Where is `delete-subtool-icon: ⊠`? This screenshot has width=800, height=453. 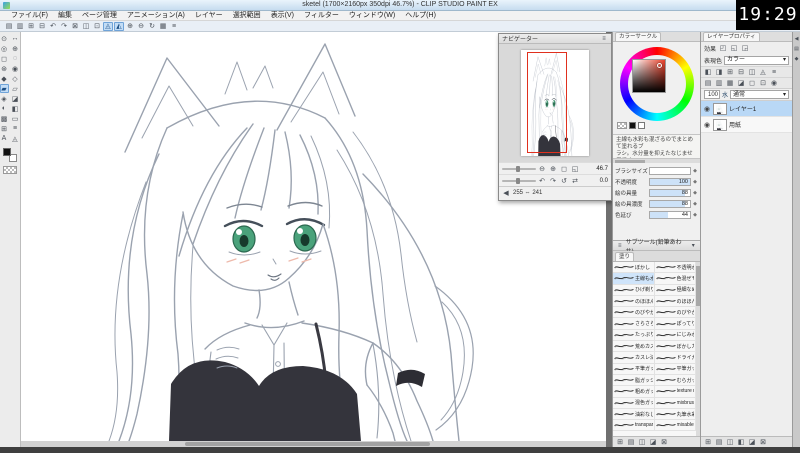 delete-subtool-icon: ⊠ is located at coordinates (664, 442).